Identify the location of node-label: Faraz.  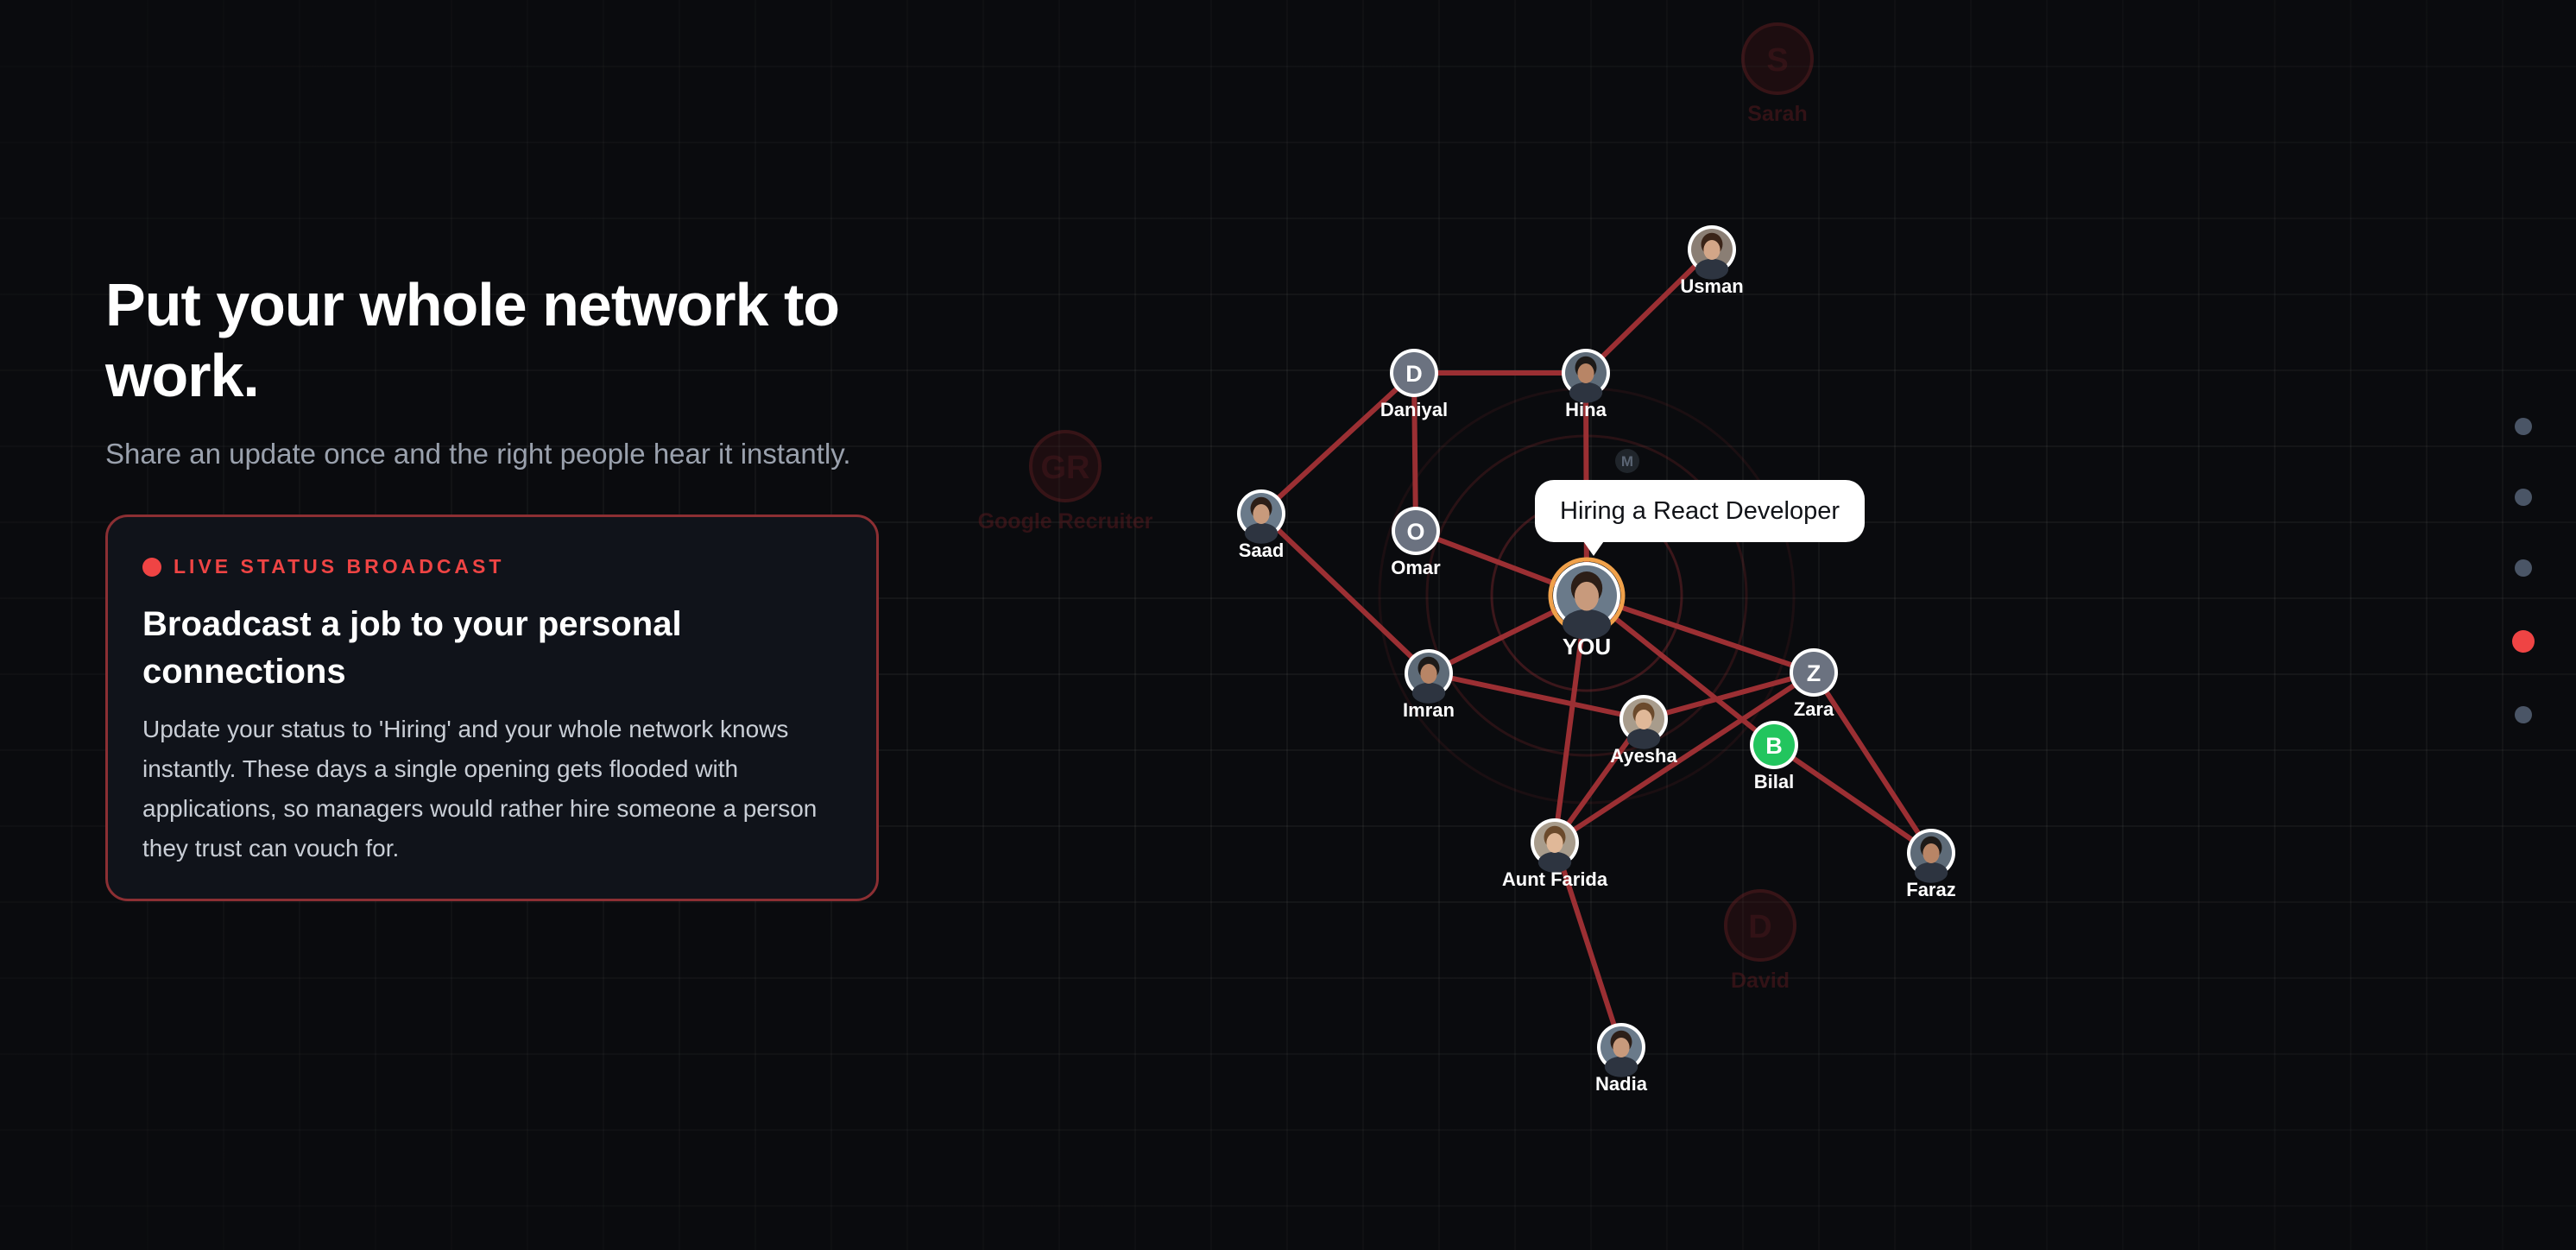
(1930, 889).